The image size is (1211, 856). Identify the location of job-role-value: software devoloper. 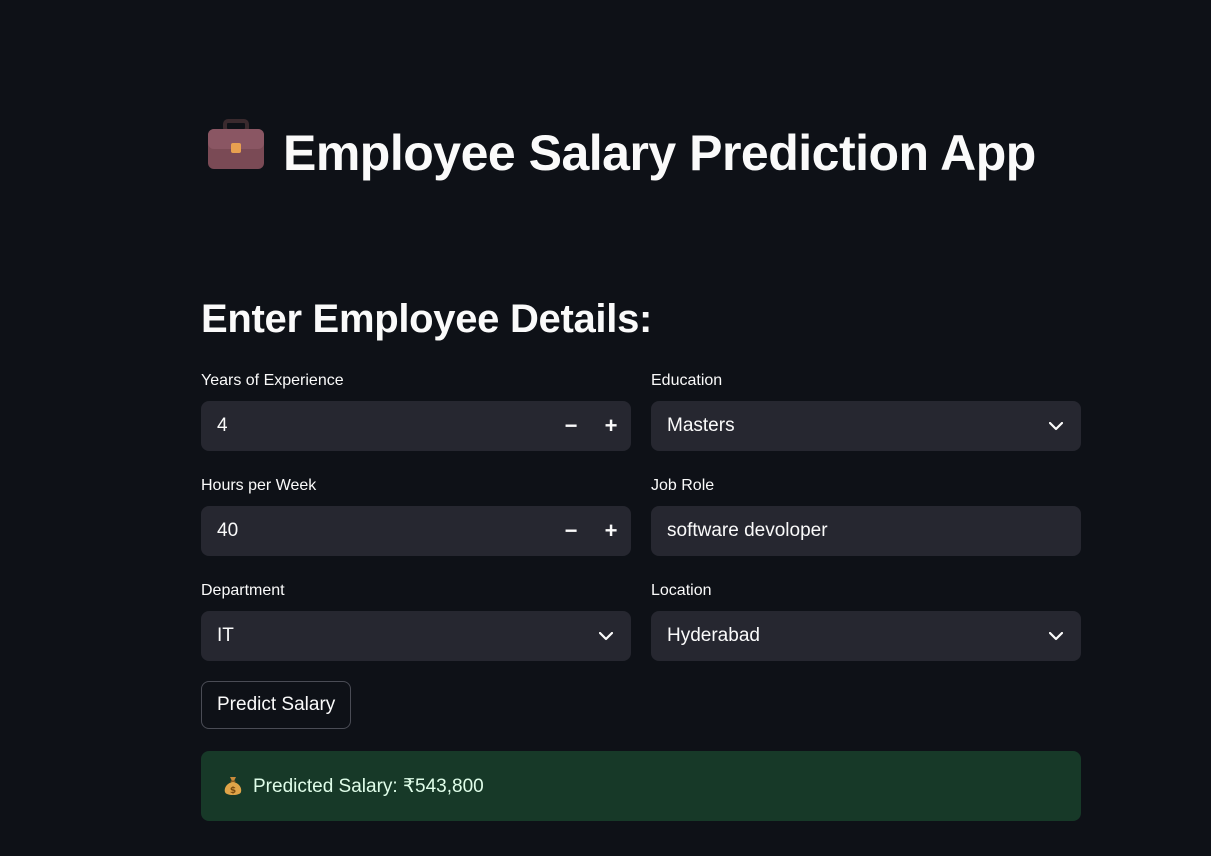
(866, 531).